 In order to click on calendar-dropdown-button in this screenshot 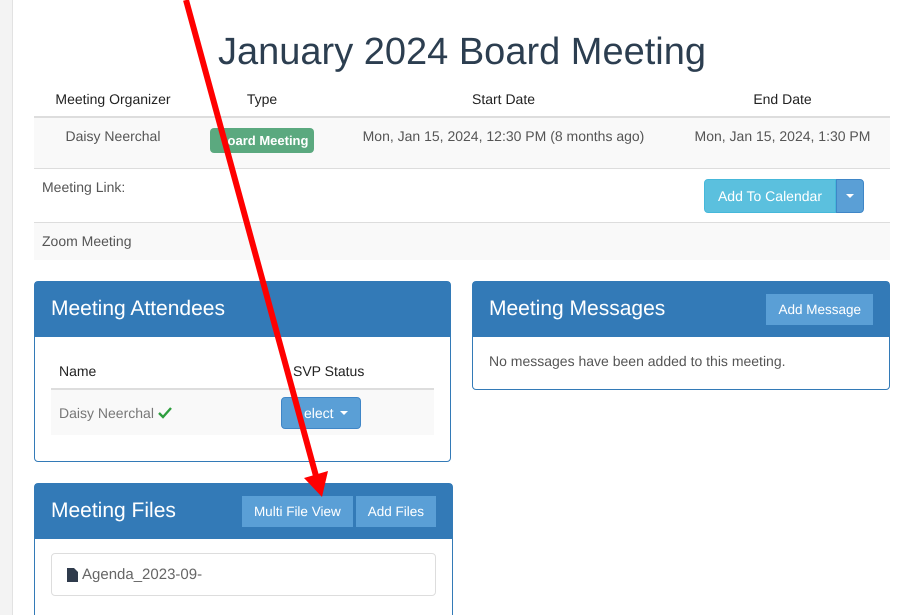, I will do `click(850, 196)`.